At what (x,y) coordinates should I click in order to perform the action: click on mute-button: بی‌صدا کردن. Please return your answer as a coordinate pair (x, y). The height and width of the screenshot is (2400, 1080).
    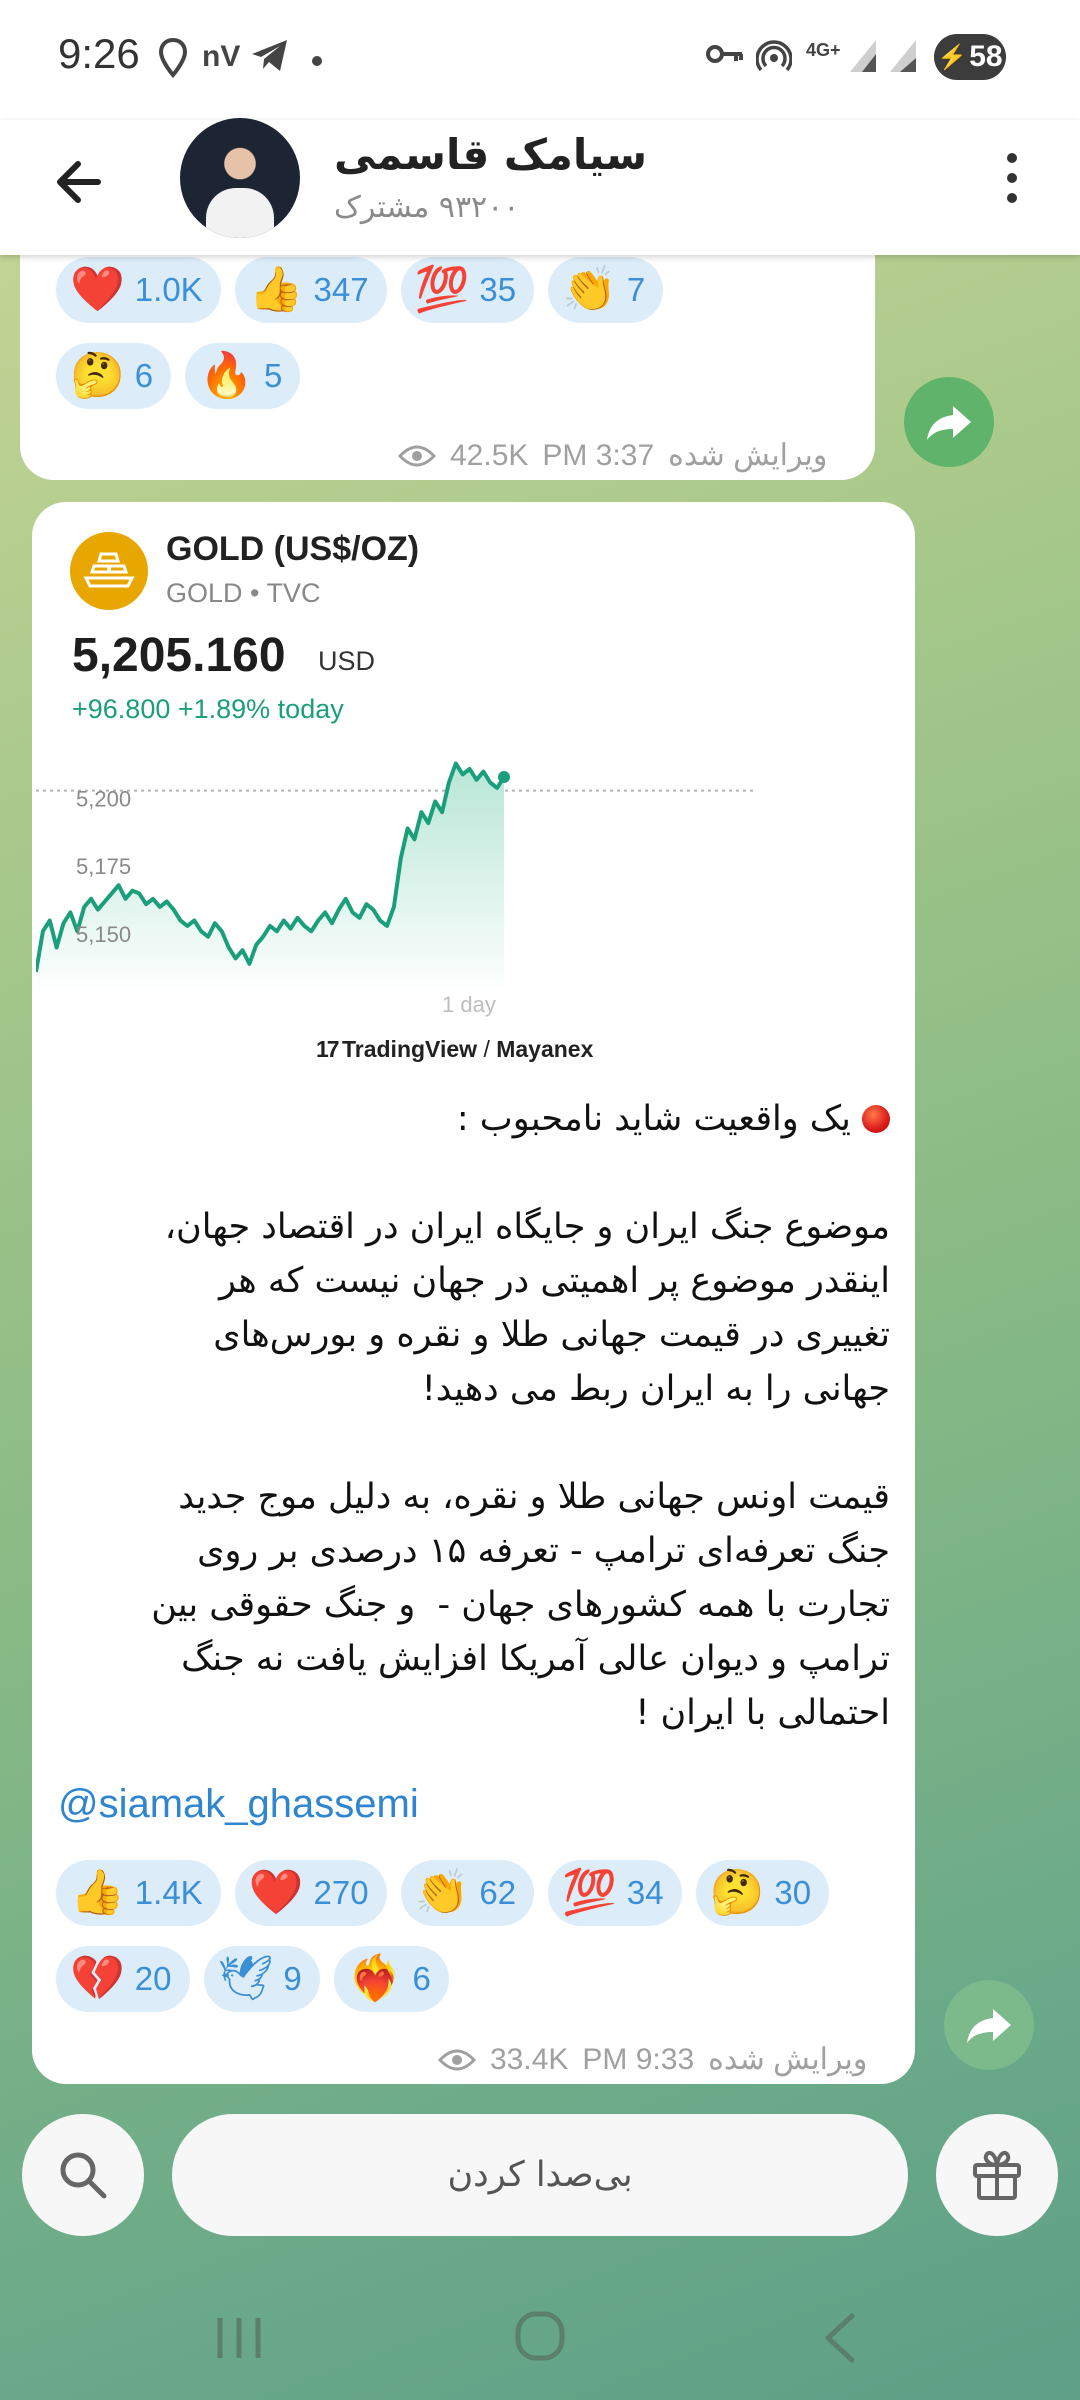
    Looking at the image, I should click on (540, 2175).